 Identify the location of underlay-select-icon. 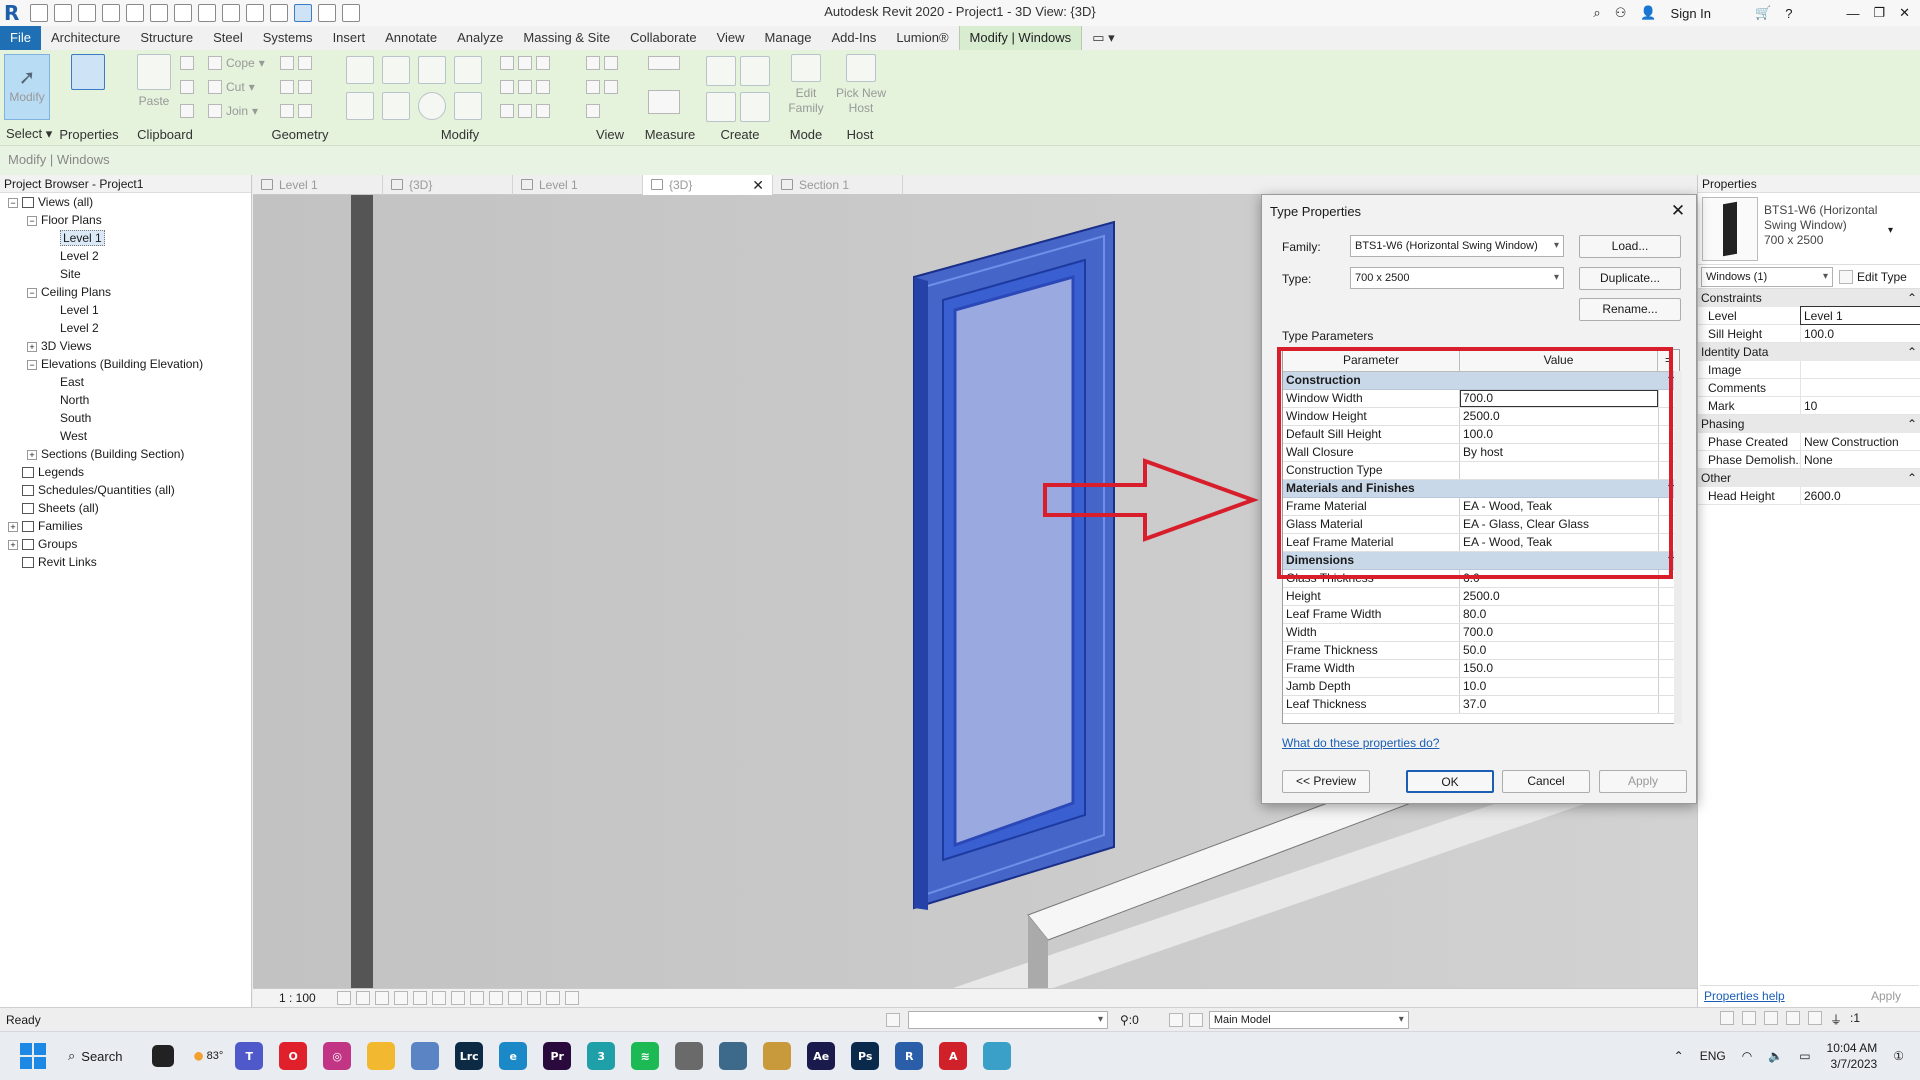
(1748, 1018).